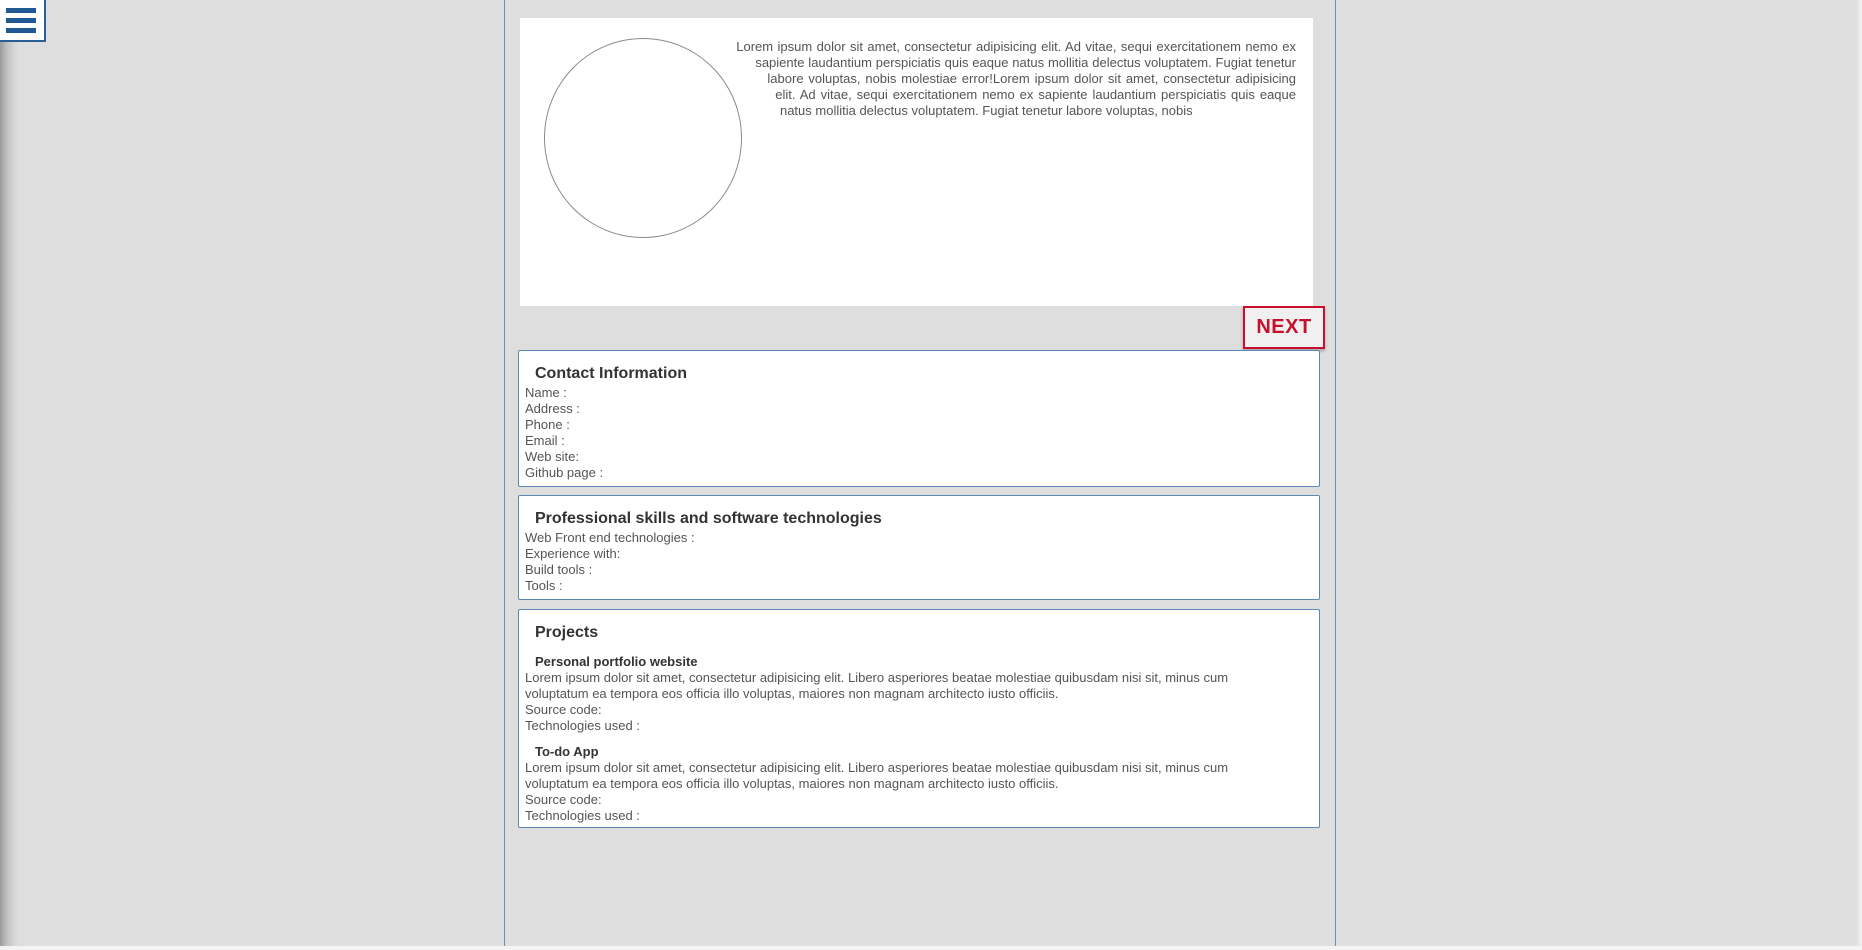 Image resolution: width=1862 pixels, height=950 pixels. I want to click on skills-build-tools-field: Build tools :, so click(559, 569).